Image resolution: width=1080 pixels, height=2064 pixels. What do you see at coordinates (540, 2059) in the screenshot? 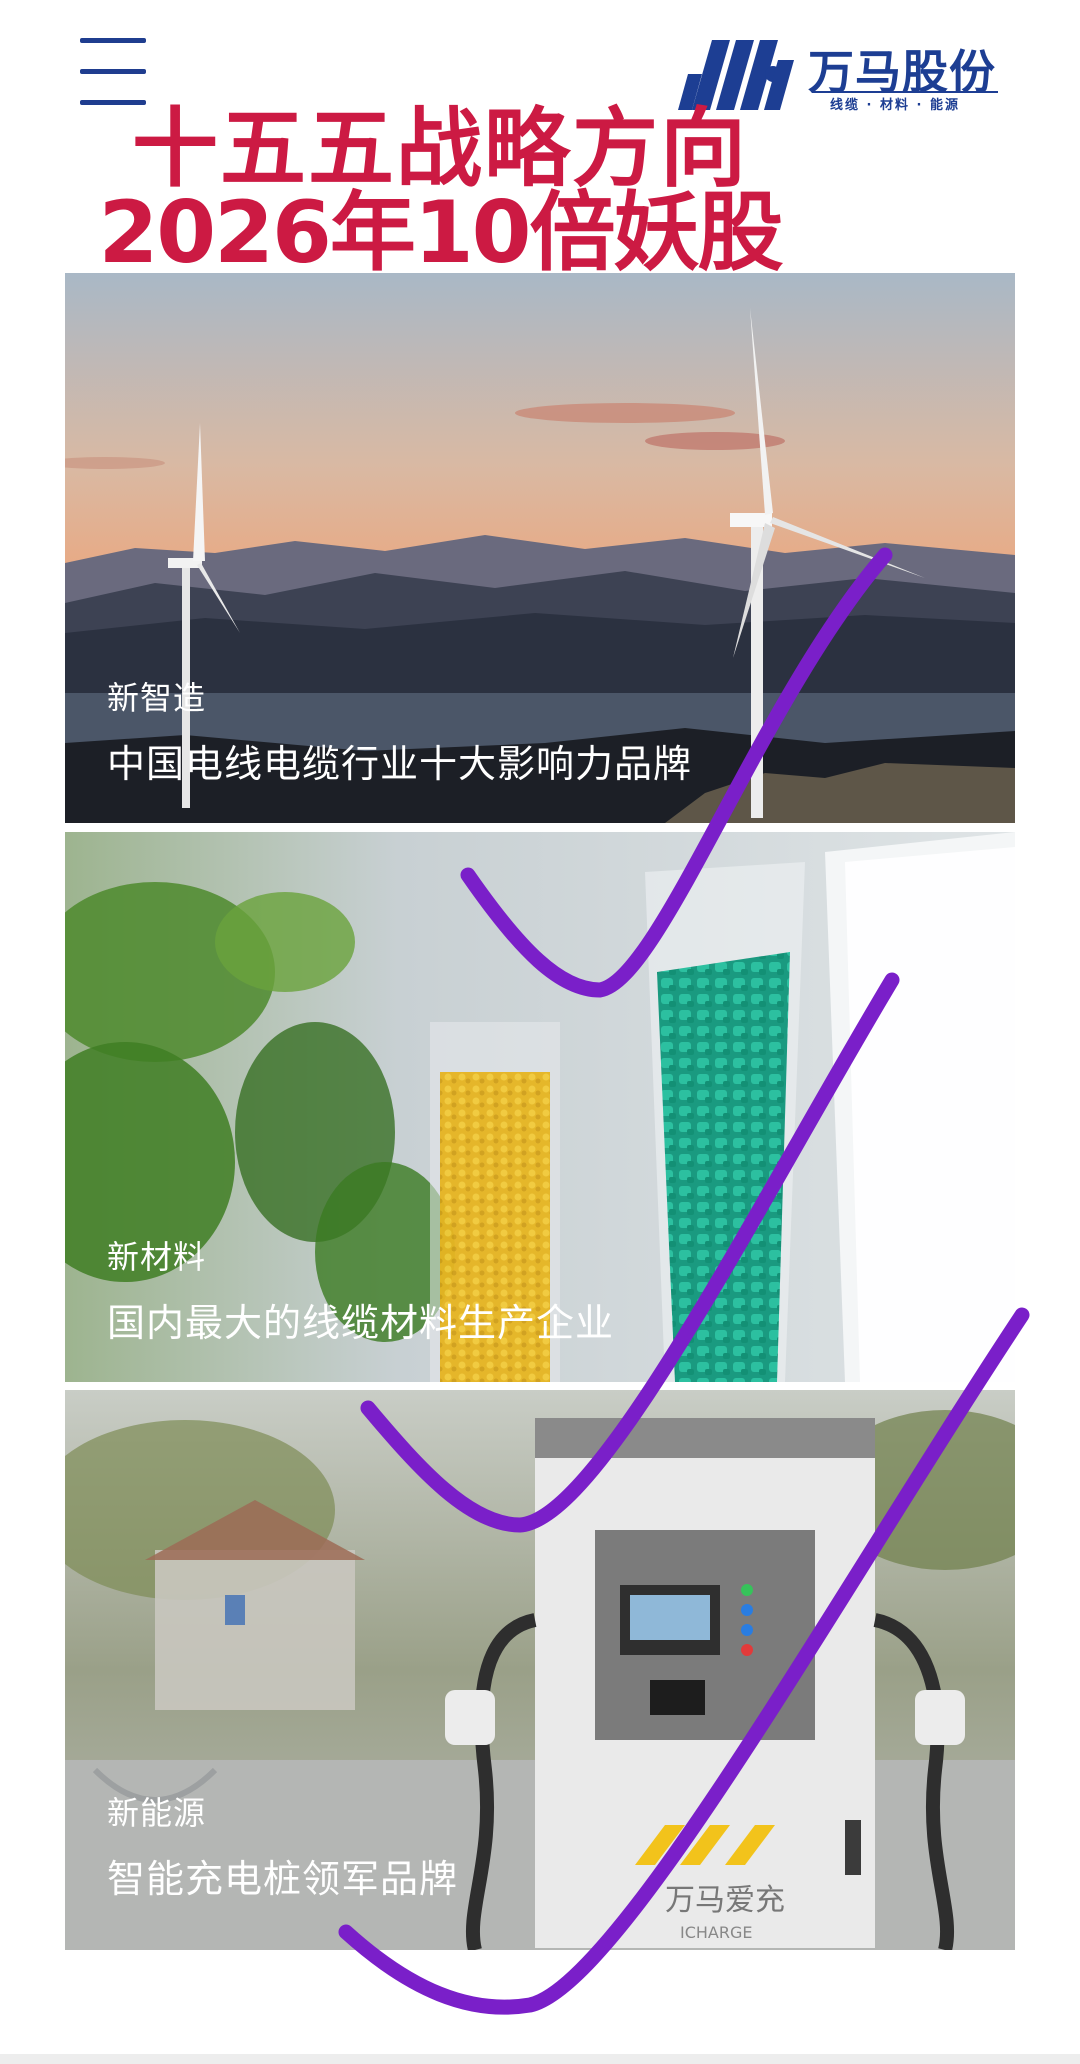
I see `bottom-bar` at bounding box center [540, 2059].